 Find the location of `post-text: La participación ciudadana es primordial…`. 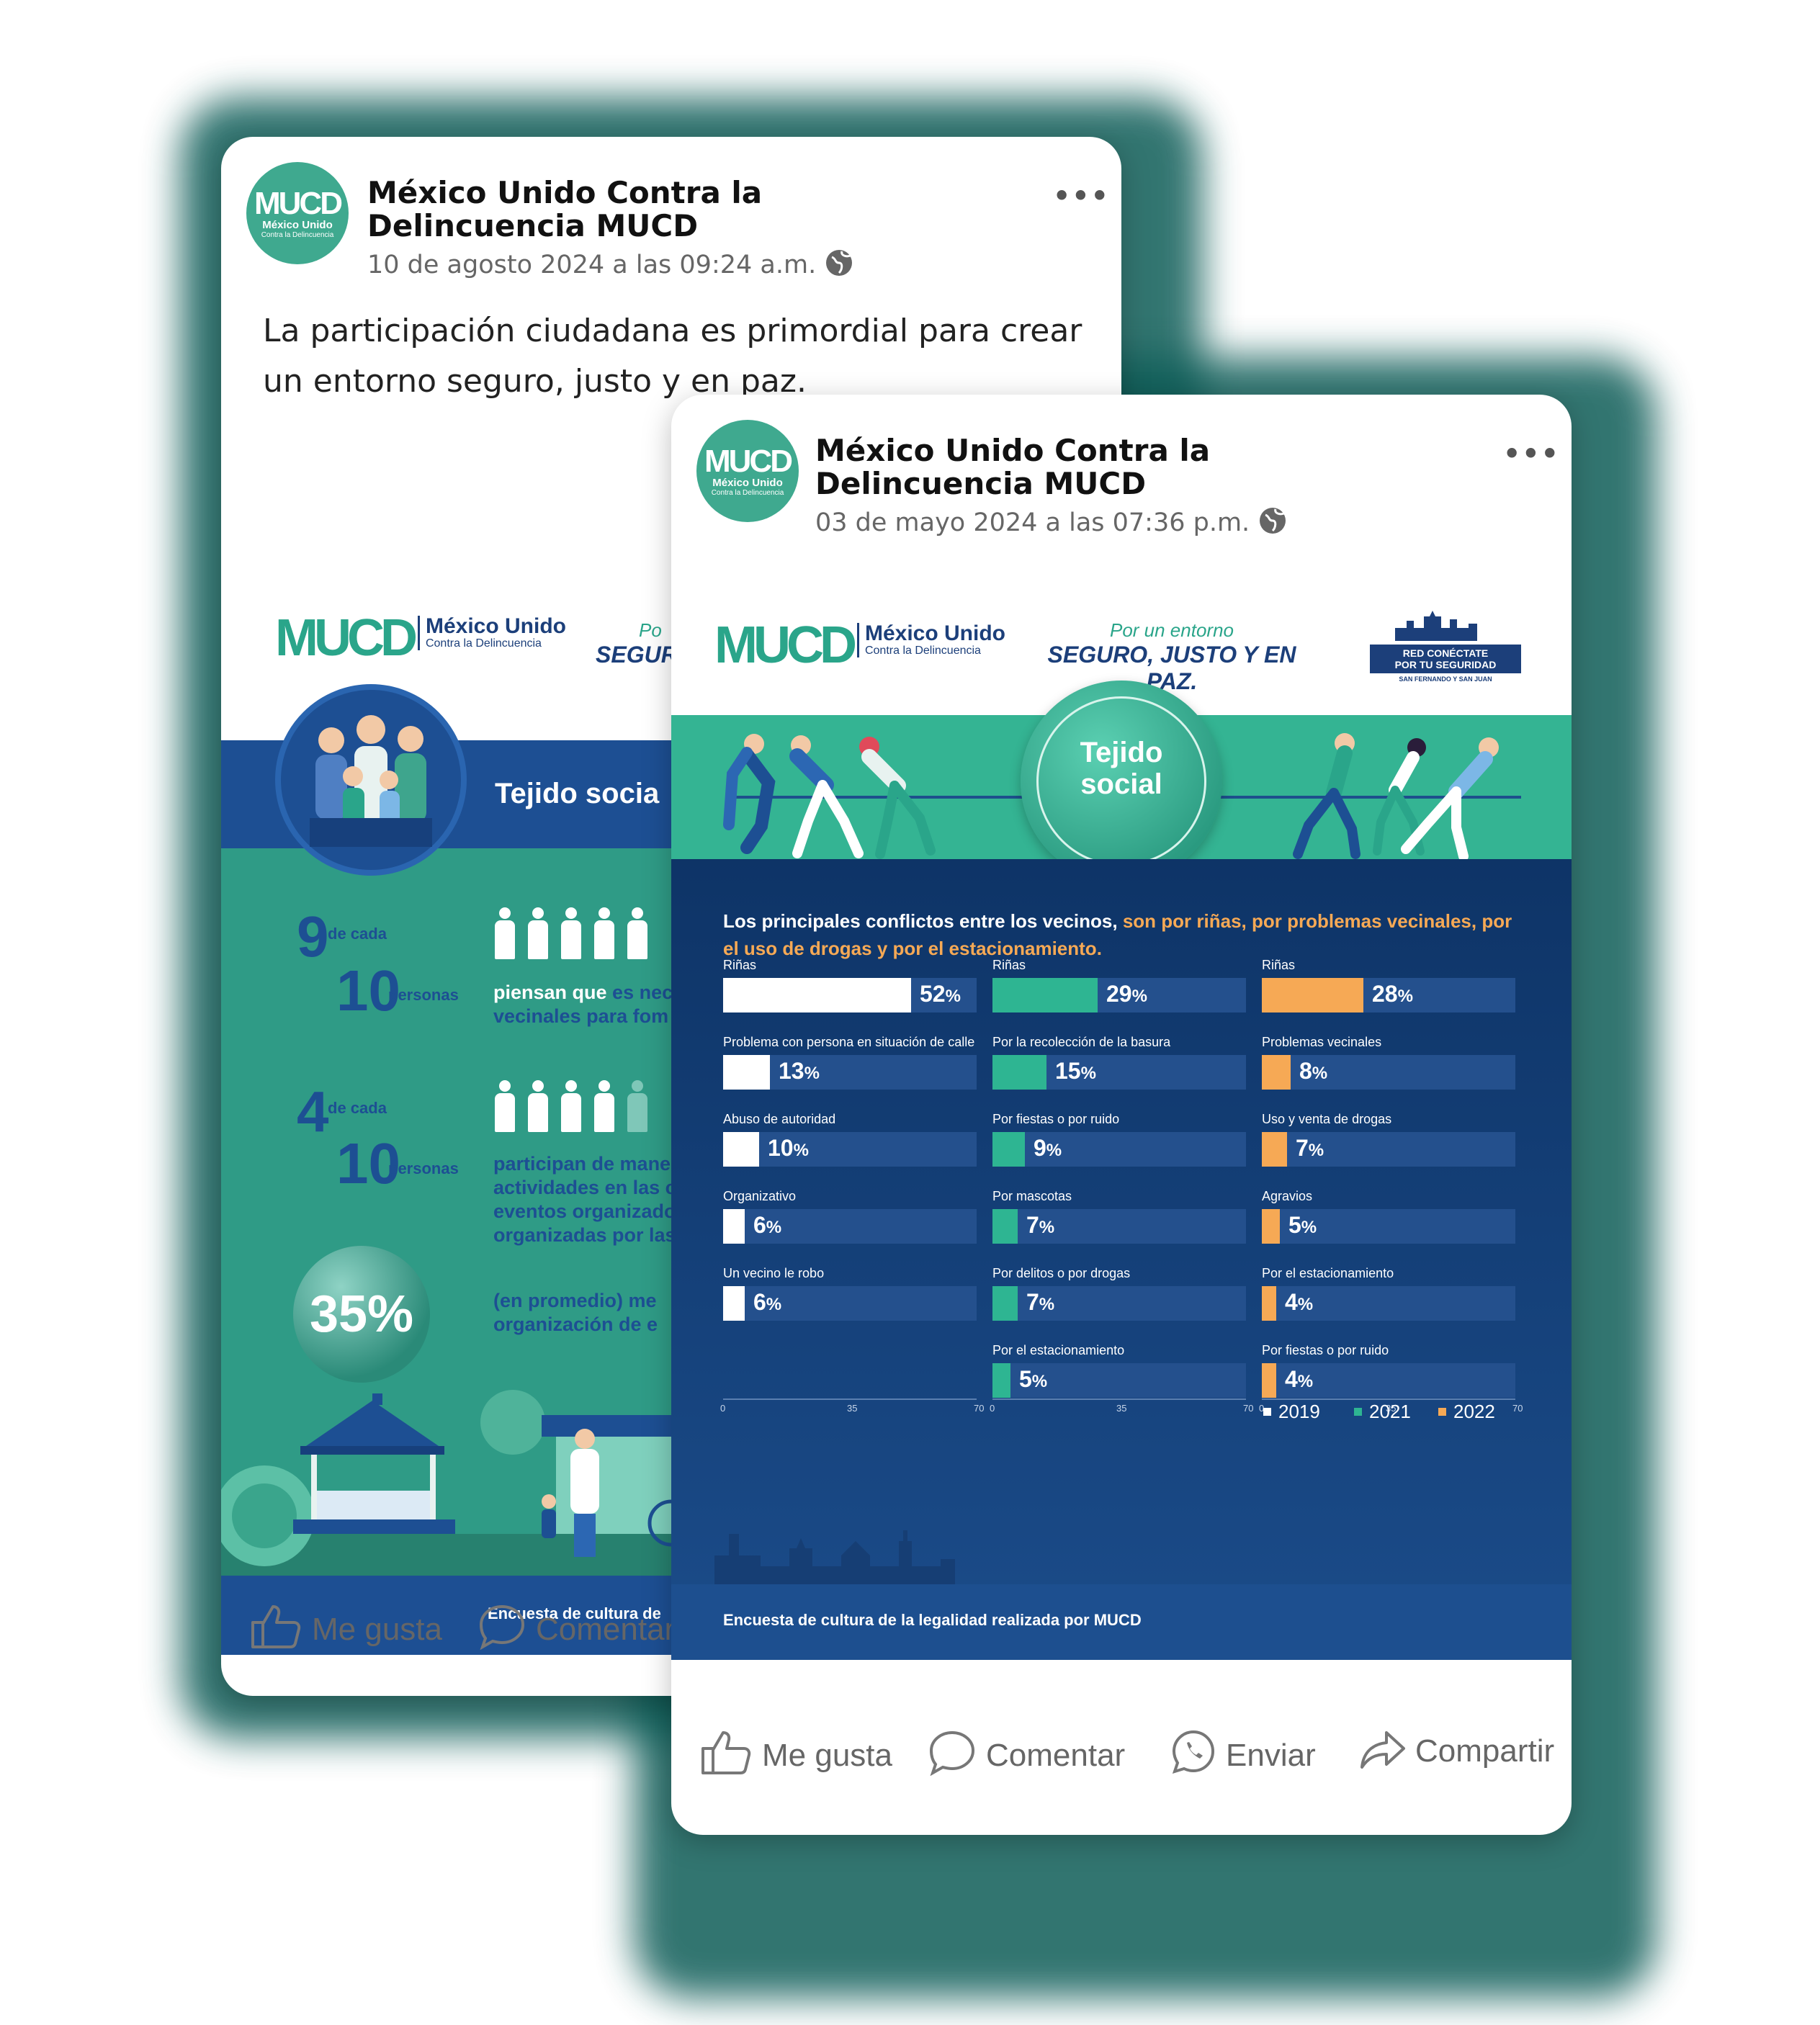

post-text: La participación ciudadana es primordial… is located at coordinates (672, 357).